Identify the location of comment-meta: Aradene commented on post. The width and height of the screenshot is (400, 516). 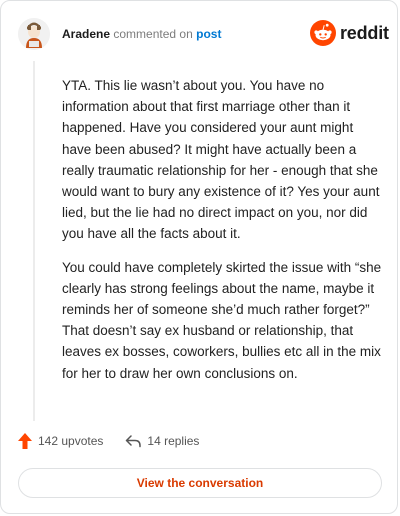
(141, 34).